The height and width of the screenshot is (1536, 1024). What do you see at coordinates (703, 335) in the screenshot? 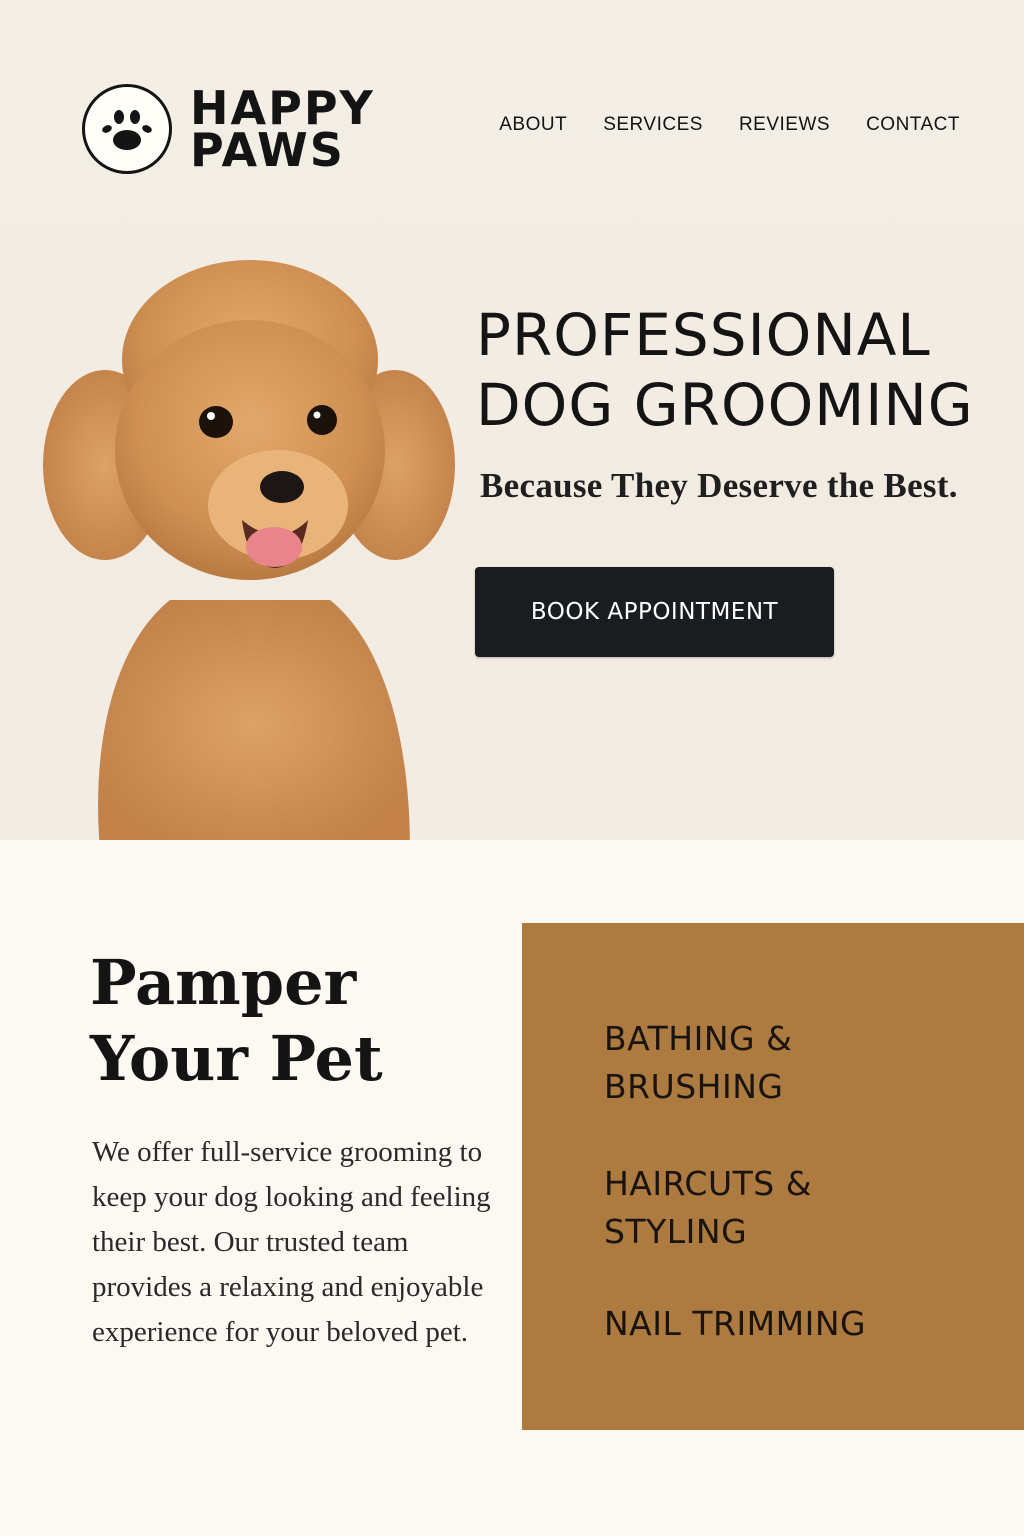
I see `hero-headline-line1: PROFESSIONAL` at bounding box center [703, 335].